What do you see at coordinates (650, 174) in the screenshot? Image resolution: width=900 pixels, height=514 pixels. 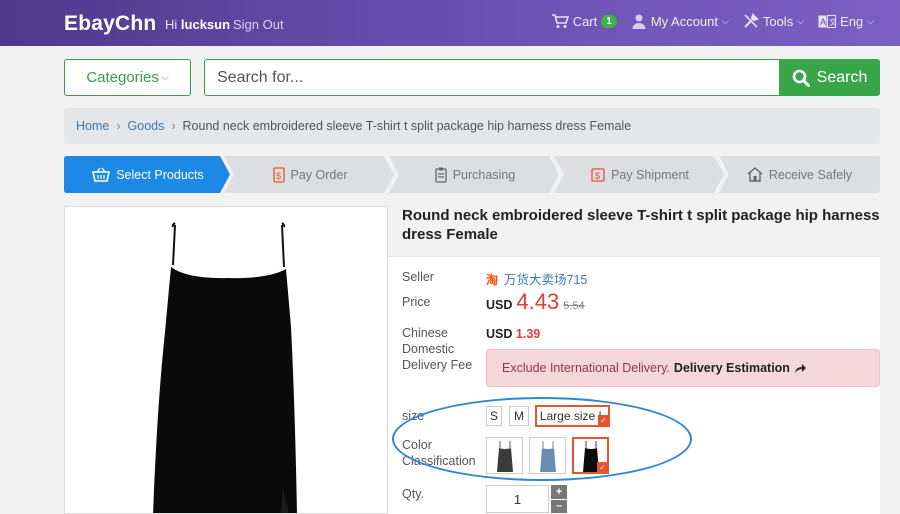 I see `step-label: Pay Shipment` at bounding box center [650, 174].